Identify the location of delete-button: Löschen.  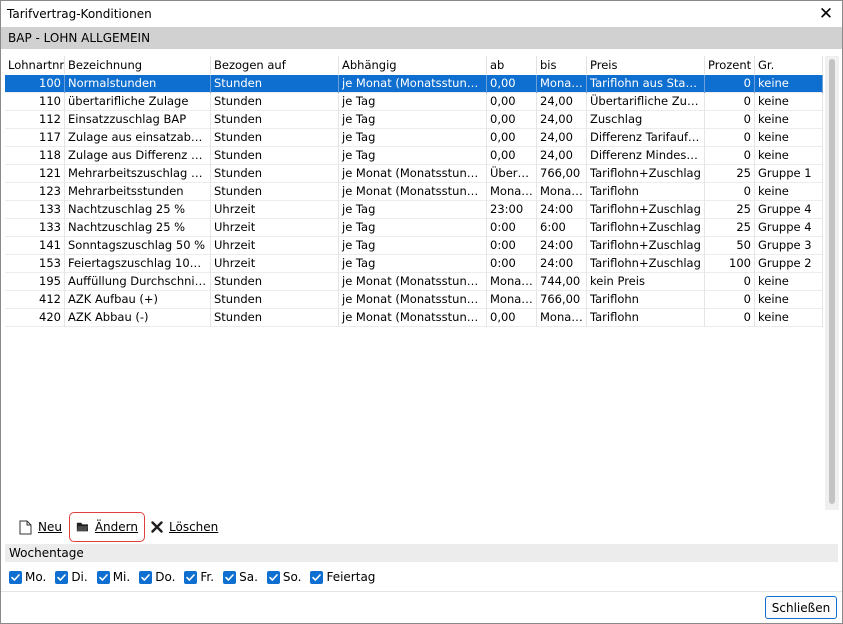
(184, 527).